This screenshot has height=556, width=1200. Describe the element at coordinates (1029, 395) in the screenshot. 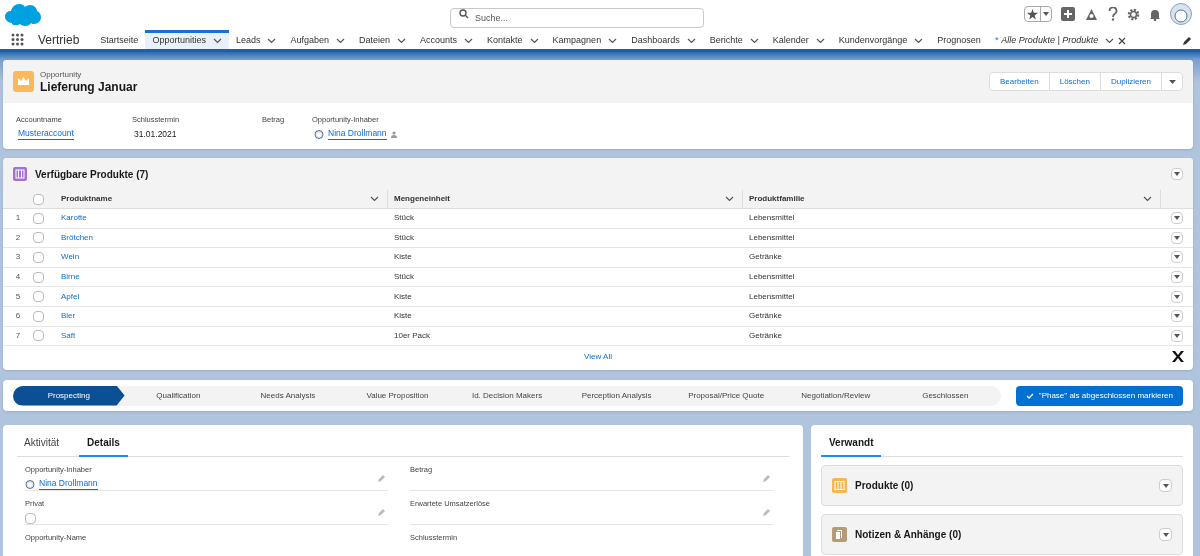

I see `check-icon` at that location.